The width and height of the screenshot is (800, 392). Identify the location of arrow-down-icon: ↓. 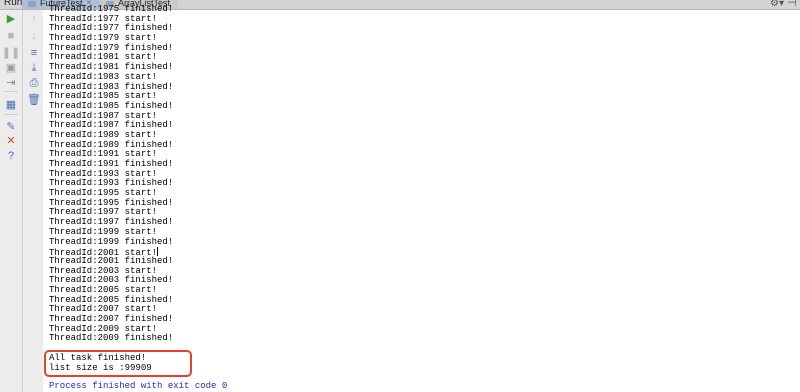
(34, 36).